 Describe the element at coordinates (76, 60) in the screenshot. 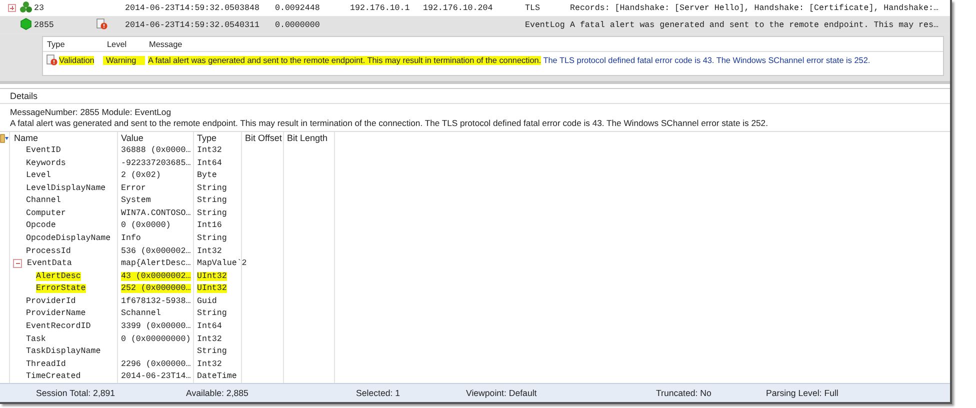

I see `diagnosis-type: Validation` at that location.